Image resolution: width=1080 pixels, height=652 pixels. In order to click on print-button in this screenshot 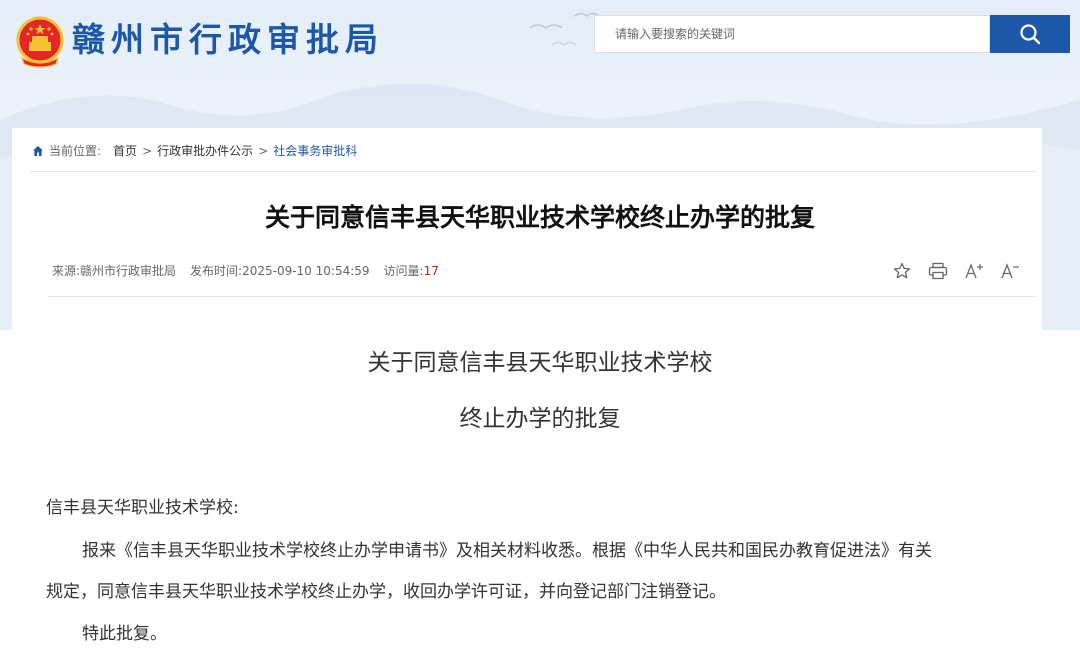, I will do `click(938, 271)`.